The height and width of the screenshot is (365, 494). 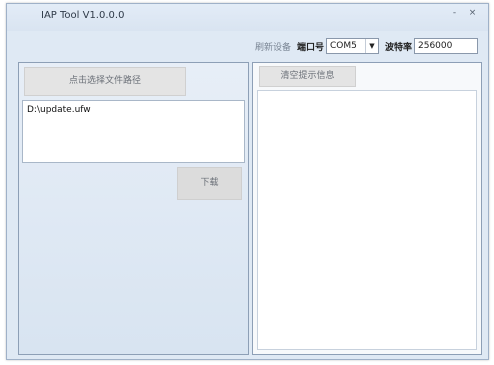 I want to click on clear-messages-button: 清空提示信息, so click(x=307, y=76).